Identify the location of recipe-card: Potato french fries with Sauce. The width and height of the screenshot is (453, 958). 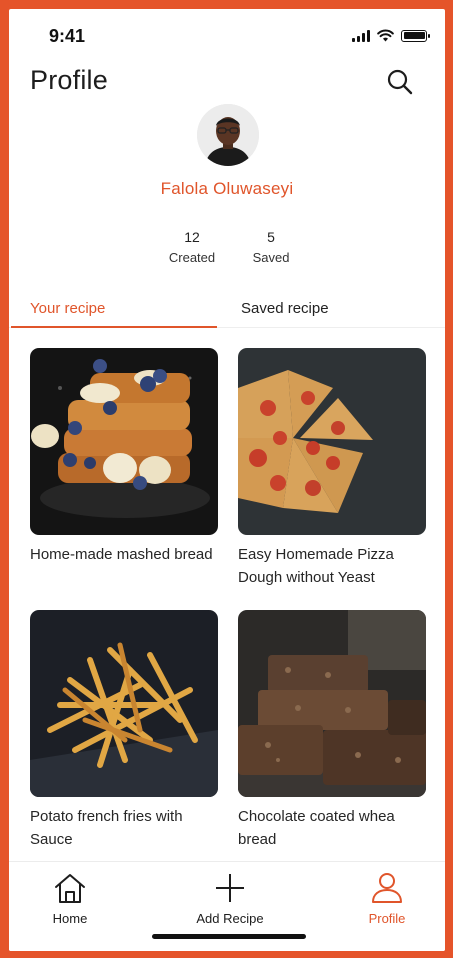
(124, 730).